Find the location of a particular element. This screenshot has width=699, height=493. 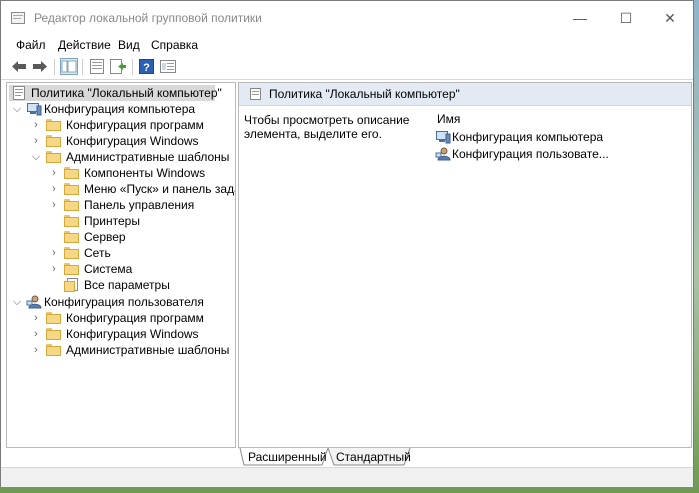

minimize-button: — is located at coordinates (580, 18).